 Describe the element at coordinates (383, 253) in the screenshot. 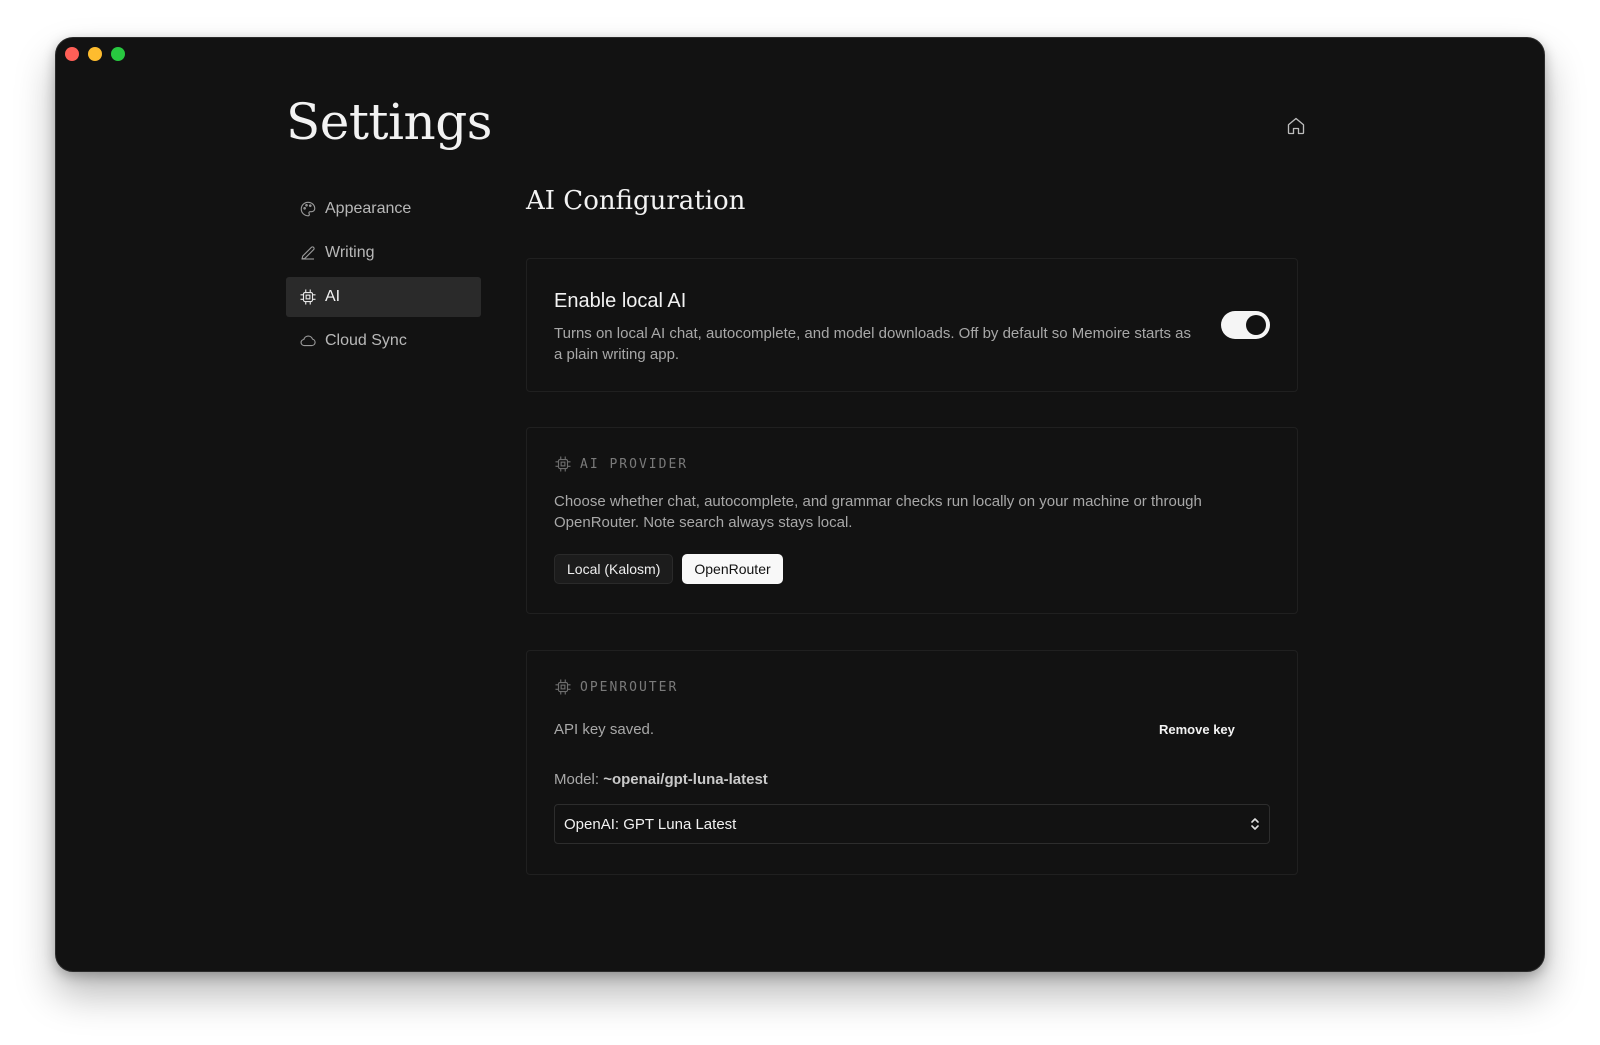

I see `sidebar-item-writing: Writing` at that location.